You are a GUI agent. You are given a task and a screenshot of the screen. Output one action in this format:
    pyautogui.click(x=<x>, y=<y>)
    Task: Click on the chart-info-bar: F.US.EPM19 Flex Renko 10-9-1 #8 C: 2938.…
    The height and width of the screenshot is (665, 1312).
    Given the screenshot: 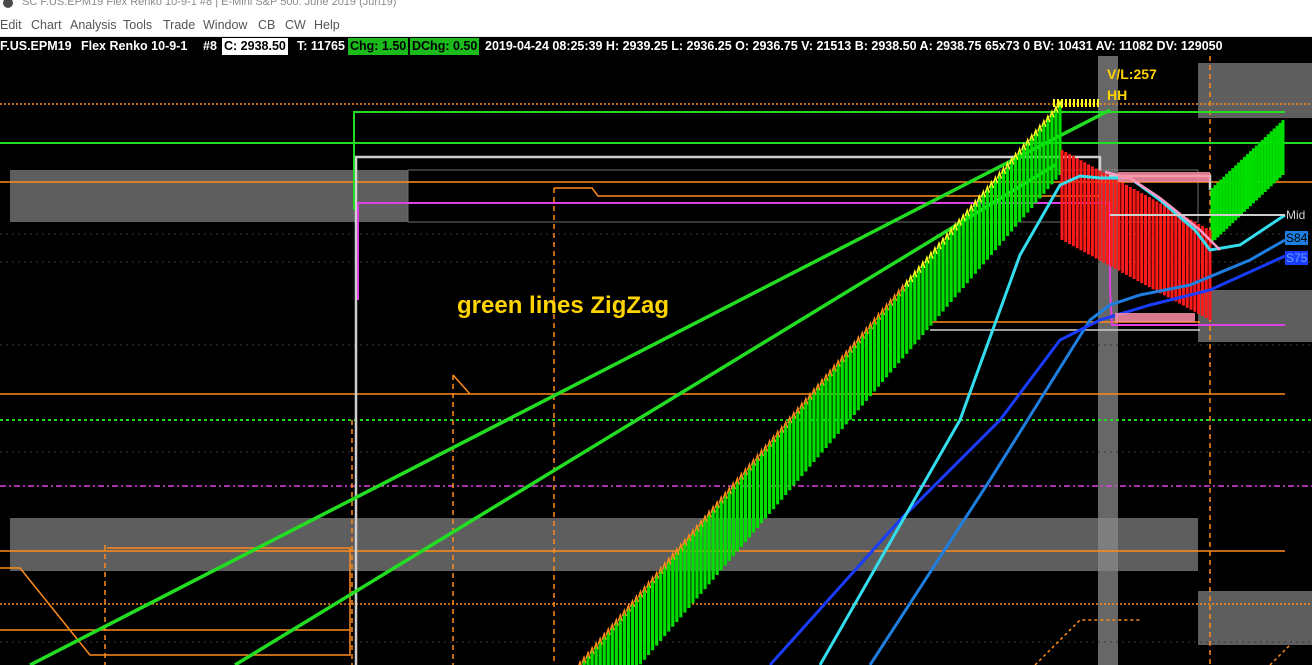 What is the action you would take?
    pyautogui.click(x=656, y=46)
    